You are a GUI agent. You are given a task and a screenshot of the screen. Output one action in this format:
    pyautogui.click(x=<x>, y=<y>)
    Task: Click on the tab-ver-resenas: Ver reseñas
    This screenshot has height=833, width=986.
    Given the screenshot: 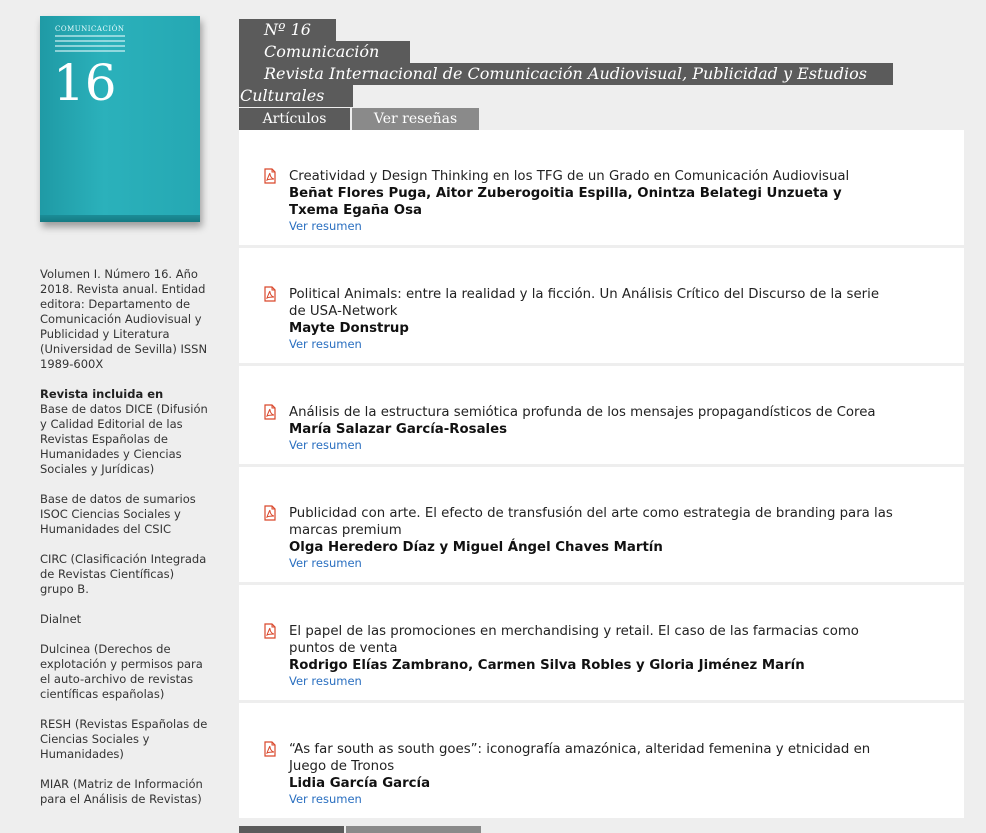 What is the action you would take?
    pyautogui.click(x=415, y=119)
    